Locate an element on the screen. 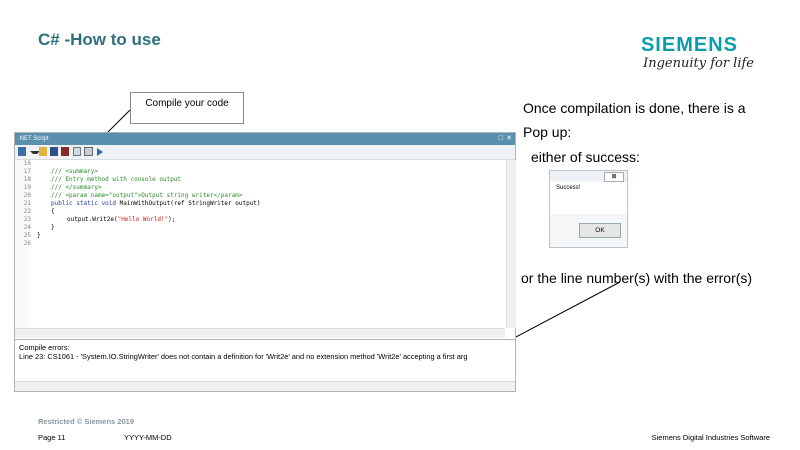 The height and width of the screenshot is (450, 800). line-number: 21 is located at coordinates (27, 203).